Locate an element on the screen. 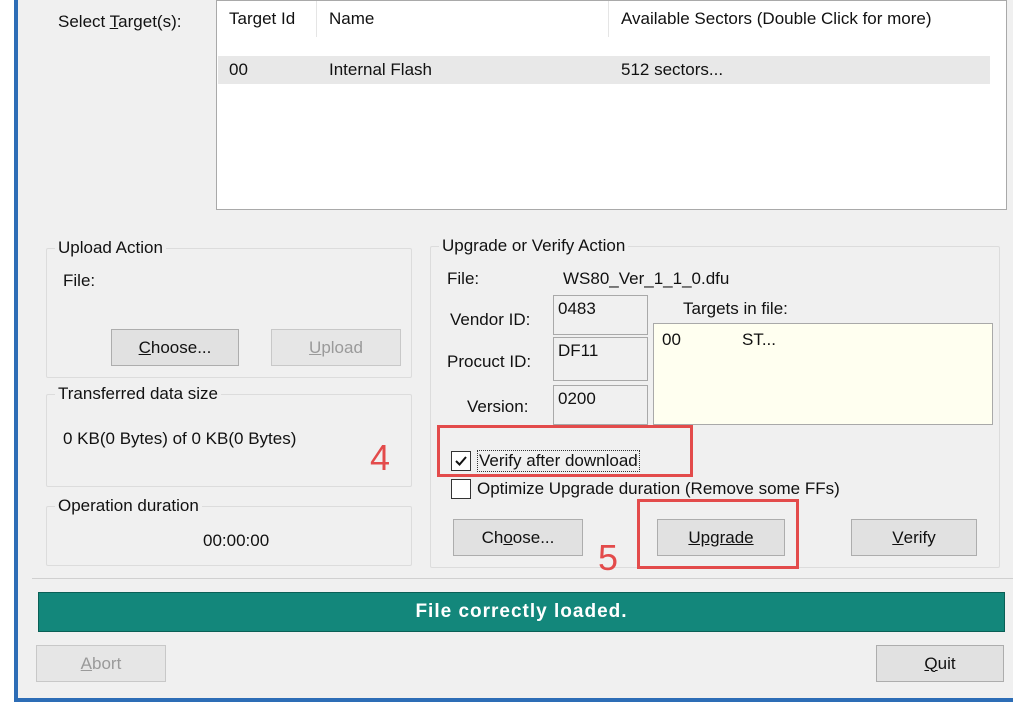  select-targets-label: Select Target(s): is located at coordinates (120, 21).